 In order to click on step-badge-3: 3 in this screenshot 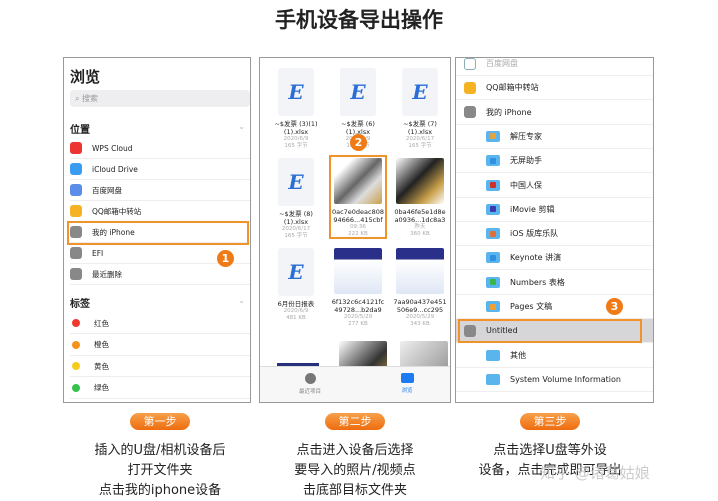, I will do `click(614, 306)`.